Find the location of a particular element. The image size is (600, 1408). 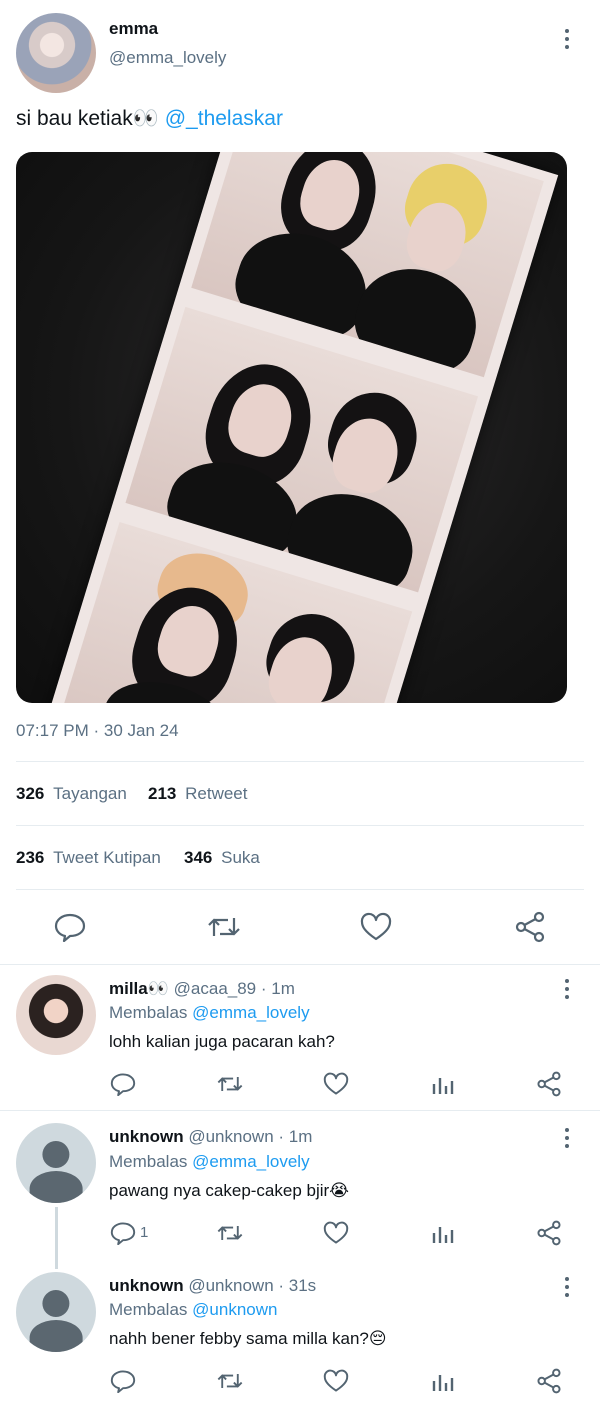

reply-text: lohh kalian juga pacaran kah? is located at coordinates (222, 1041).